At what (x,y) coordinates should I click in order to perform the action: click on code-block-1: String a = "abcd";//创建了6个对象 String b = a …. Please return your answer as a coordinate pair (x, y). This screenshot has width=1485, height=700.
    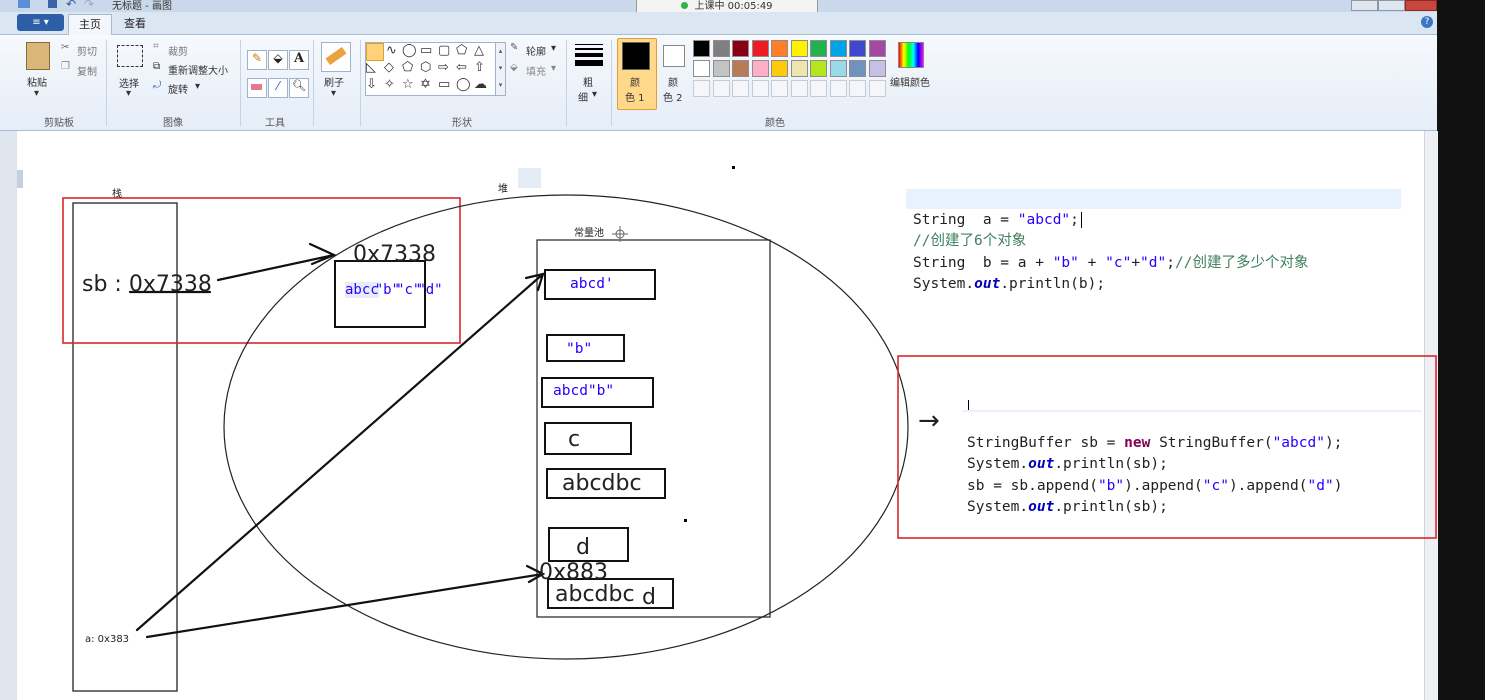
    Looking at the image, I should click on (1110, 252).